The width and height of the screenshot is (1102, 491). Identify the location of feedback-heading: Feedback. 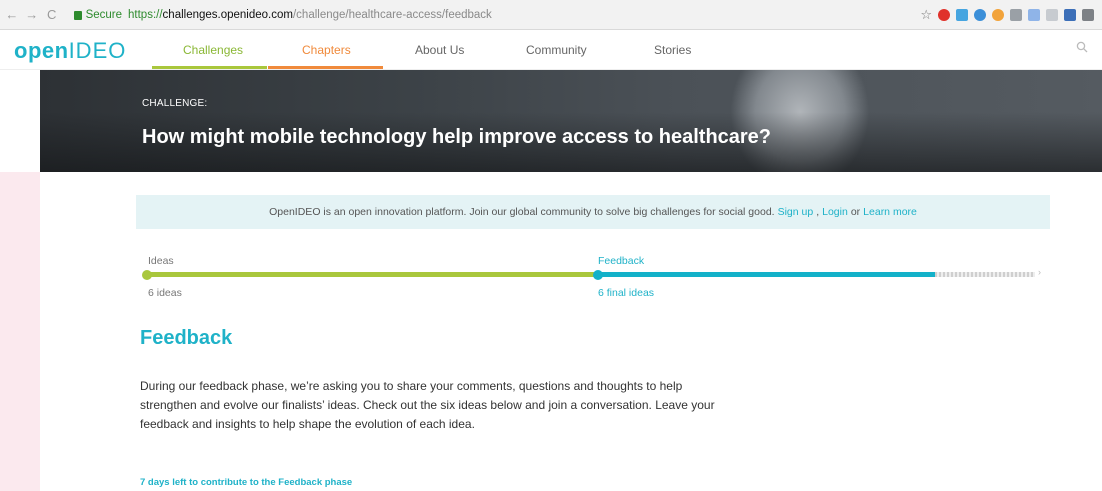
(186, 338).